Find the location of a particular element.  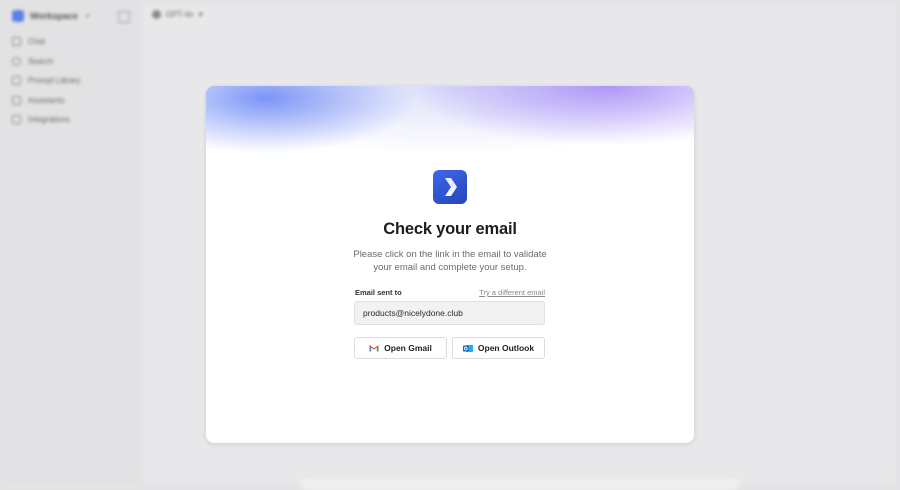

sidebar-item-label: Chat is located at coordinates (36, 42).